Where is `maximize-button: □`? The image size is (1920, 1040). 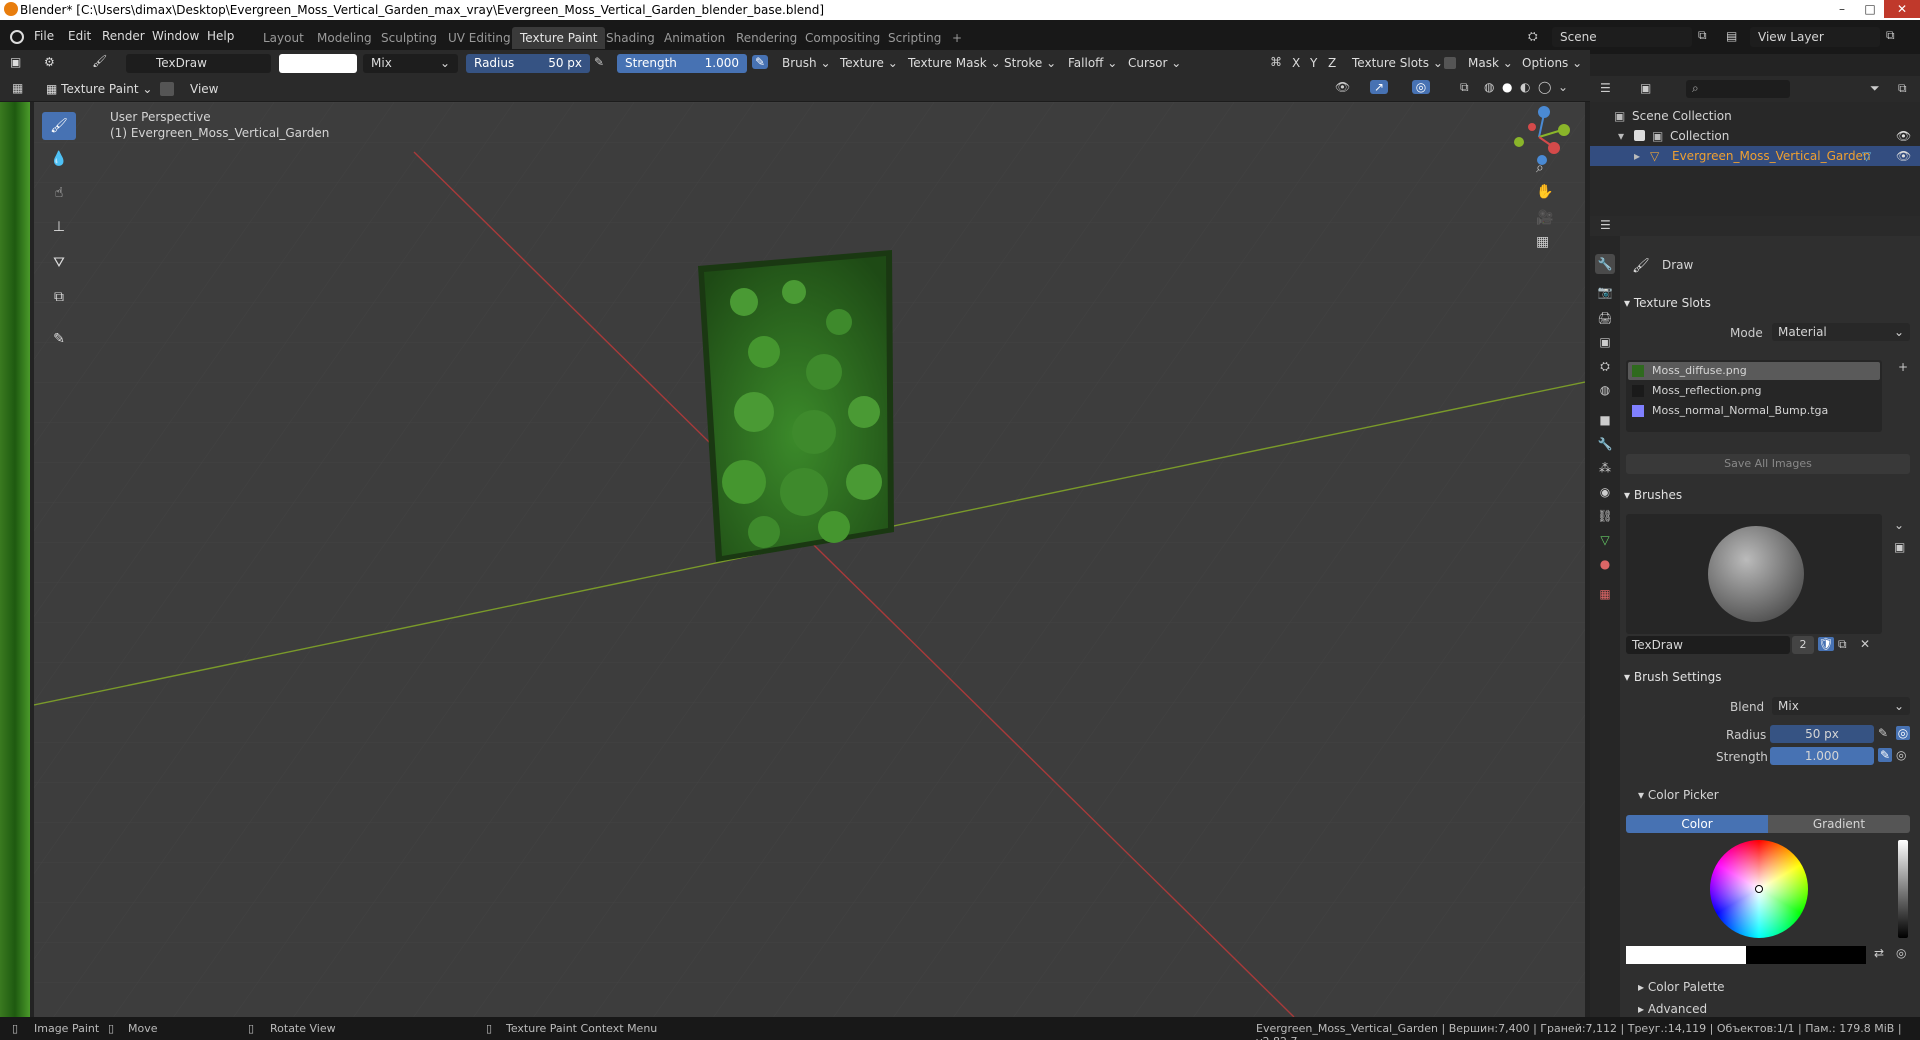
maximize-button: □ is located at coordinates (1870, 9).